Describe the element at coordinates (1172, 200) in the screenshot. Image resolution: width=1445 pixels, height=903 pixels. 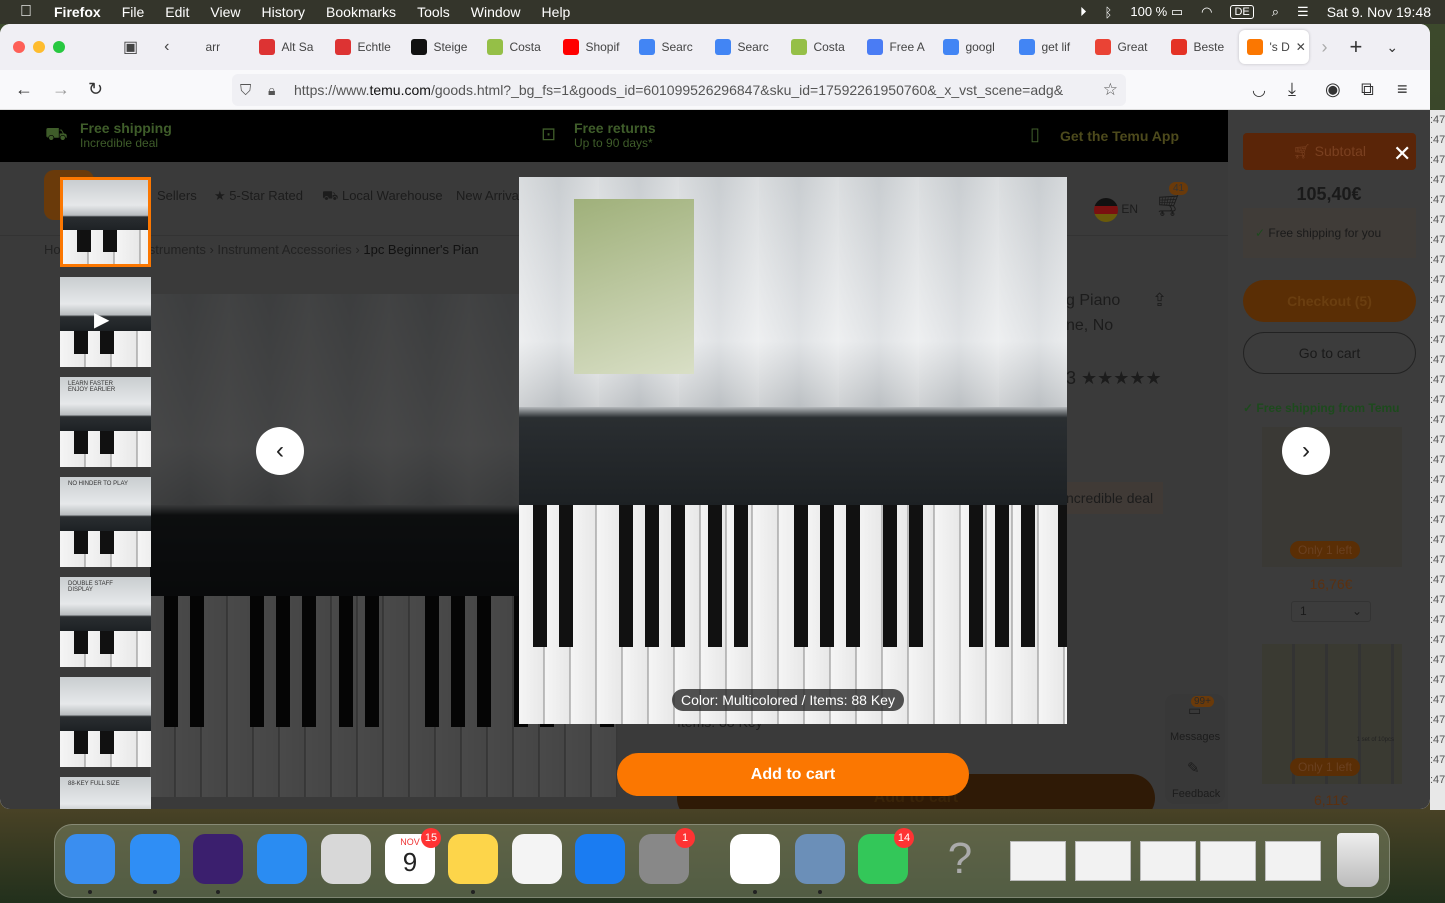
I see `cart-icon: 🛒︎ 41` at that location.